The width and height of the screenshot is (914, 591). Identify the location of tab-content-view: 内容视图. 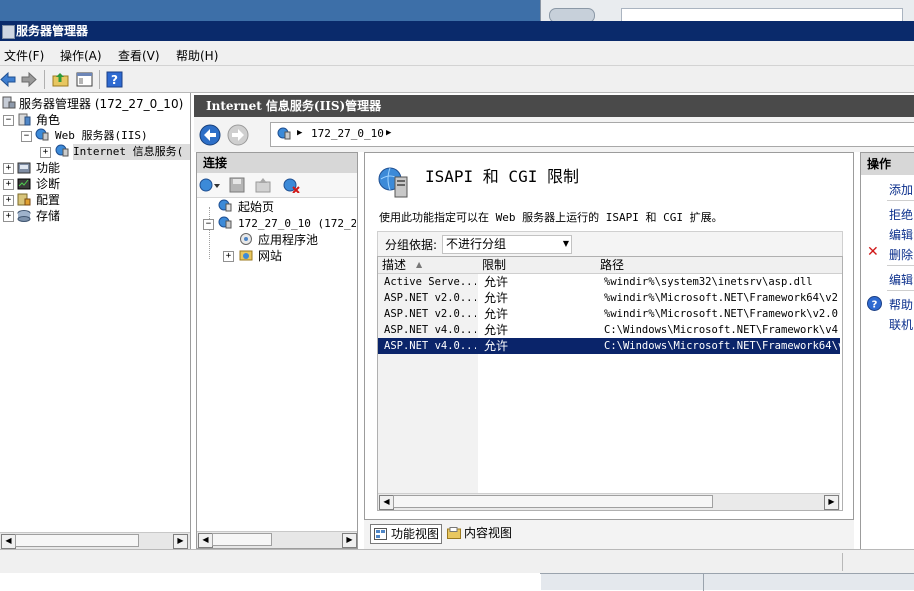
(482, 534).